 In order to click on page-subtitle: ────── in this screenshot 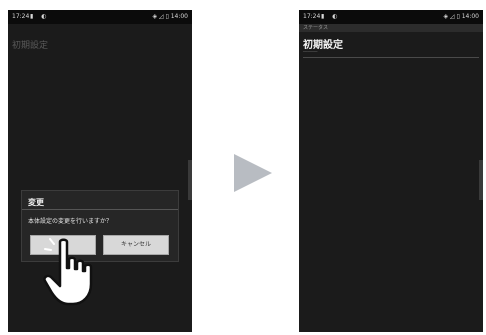, I will do `click(310, 51)`.